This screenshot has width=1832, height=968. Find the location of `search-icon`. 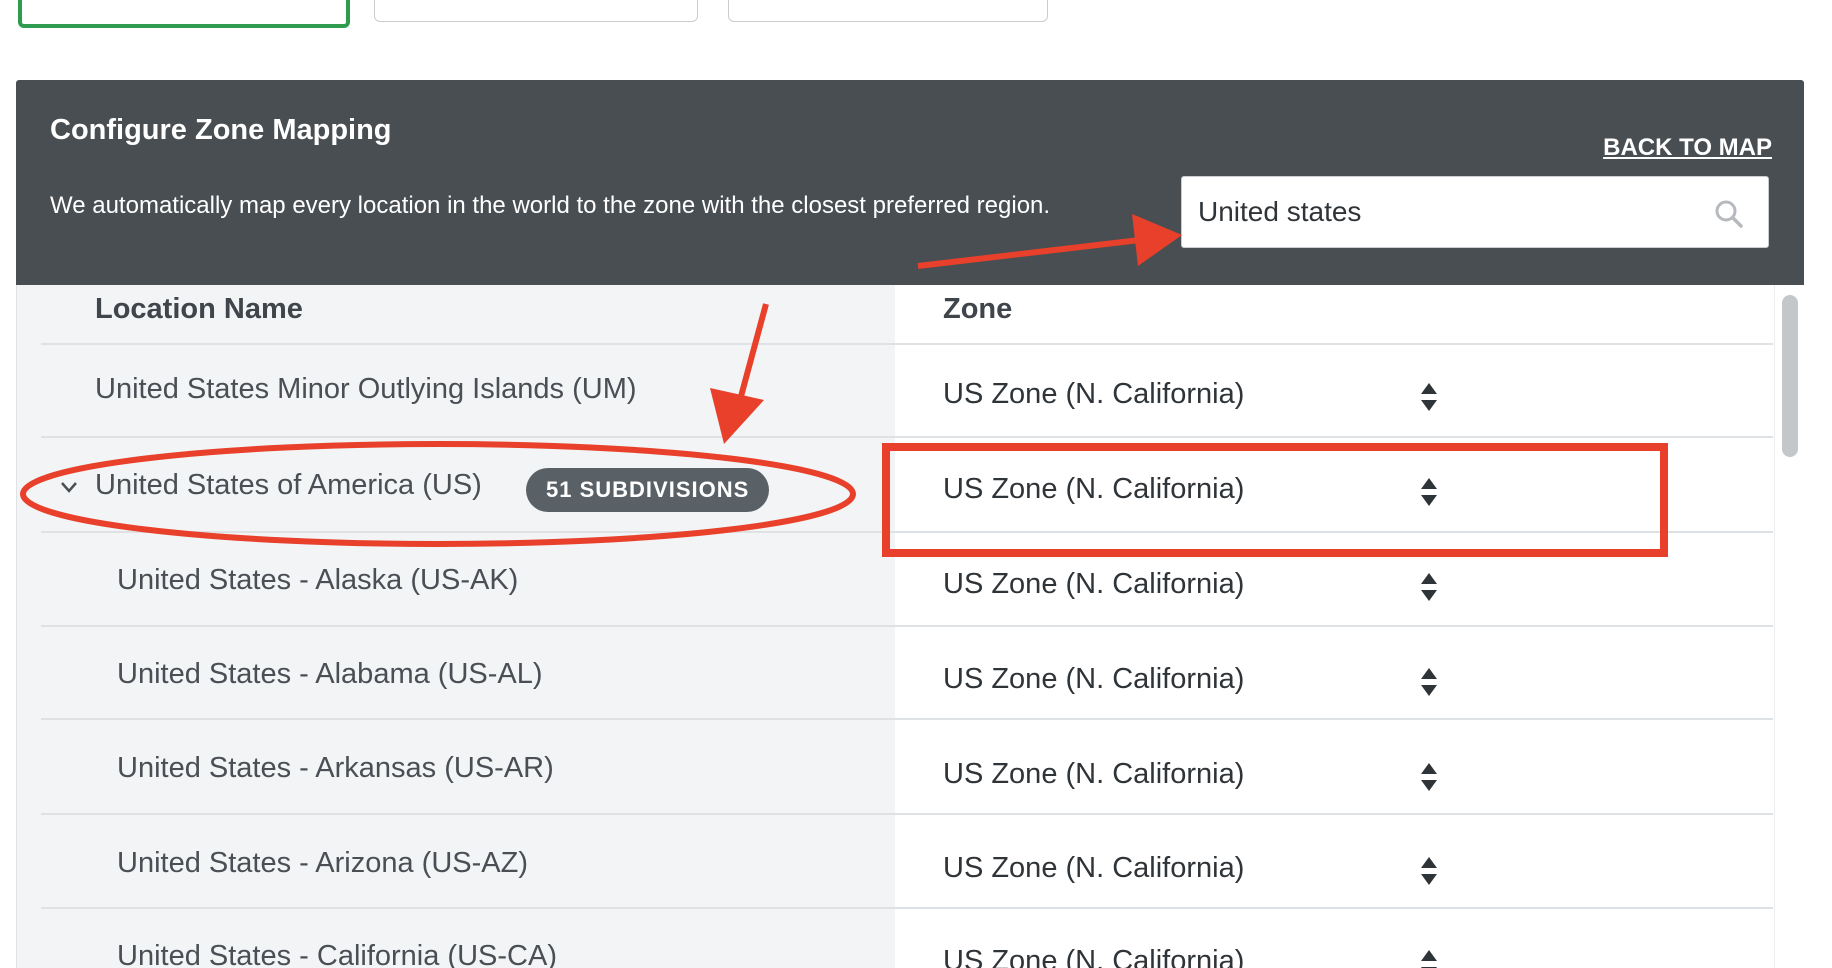

search-icon is located at coordinates (1729, 214).